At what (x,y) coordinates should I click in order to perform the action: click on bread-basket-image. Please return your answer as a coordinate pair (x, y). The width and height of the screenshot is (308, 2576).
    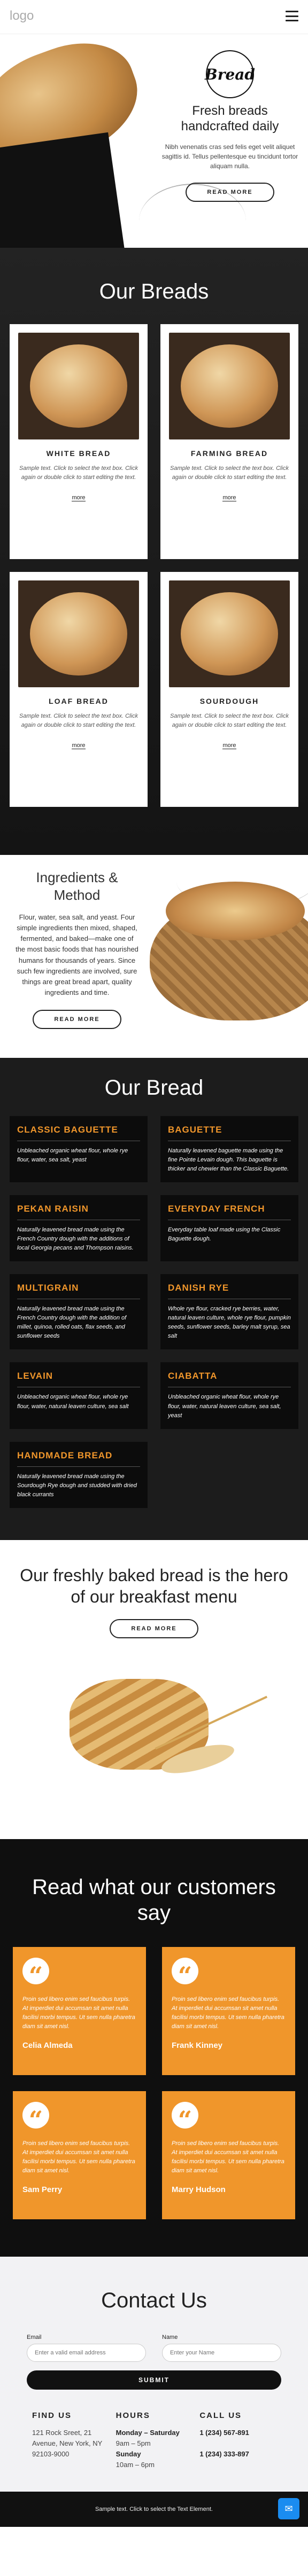
    Looking at the image, I should click on (229, 951).